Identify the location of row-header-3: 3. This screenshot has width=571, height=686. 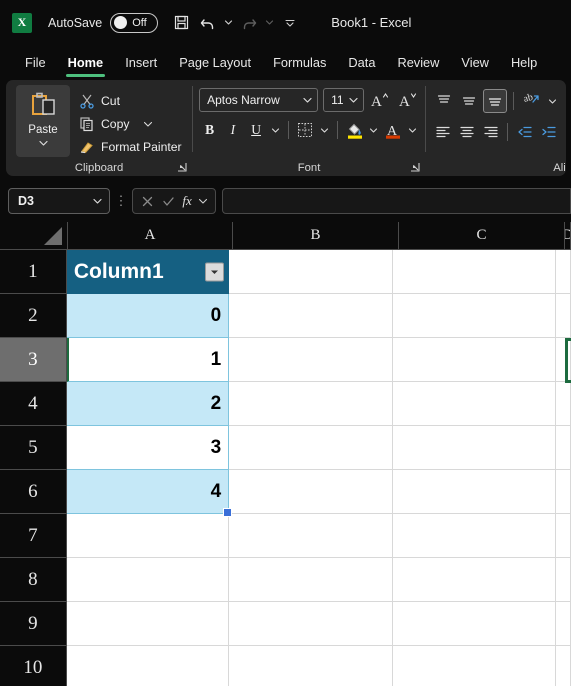
(33, 360).